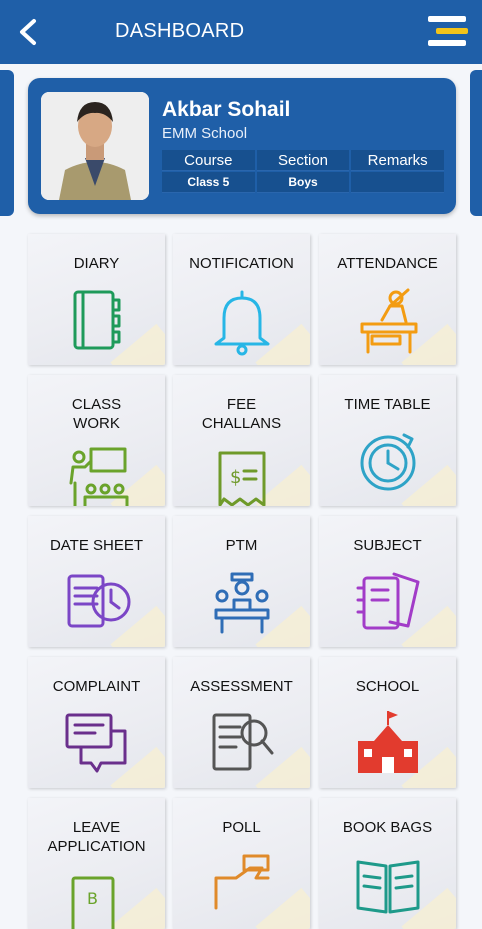 Image resolution: width=482 pixels, height=929 pixels. Describe the element at coordinates (387, 404) in the screenshot. I see `menu-tile-label: TIME TABLE` at that location.